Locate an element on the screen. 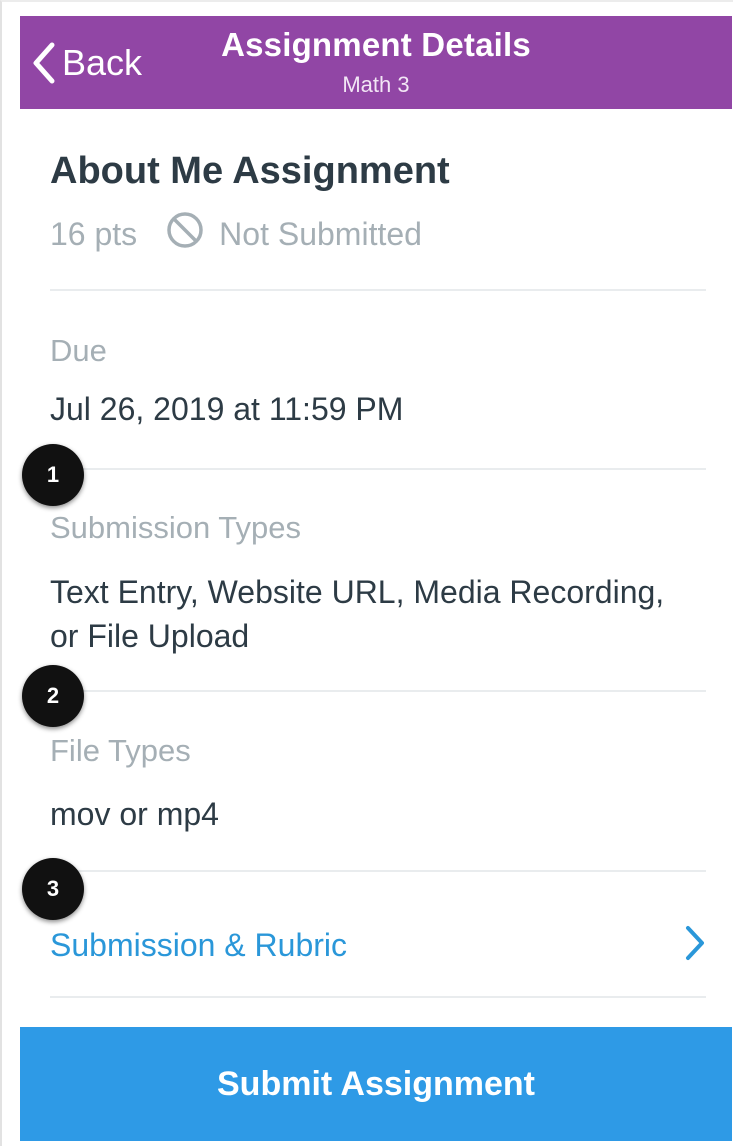 The width and height of the screenshot is (733, 1146). submission-status: Not Submitted is located at coordinates (320, 233).